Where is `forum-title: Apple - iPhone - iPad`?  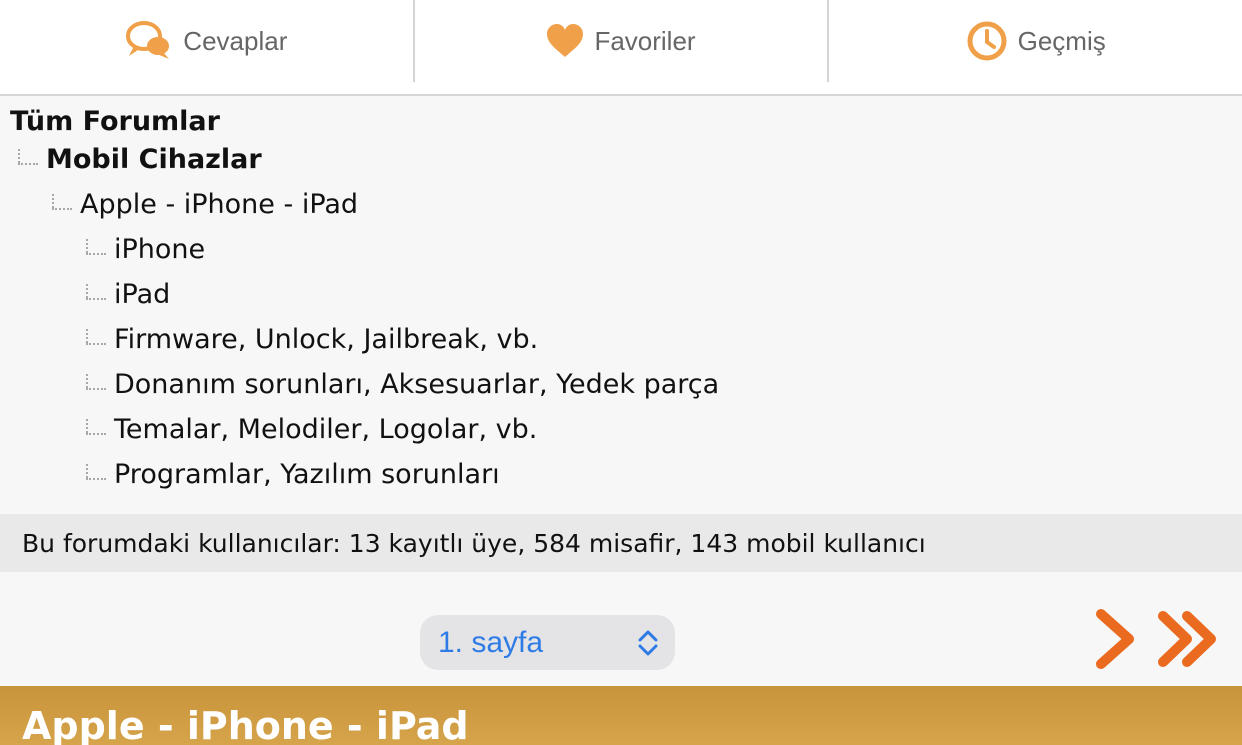
forum-title: Apple - iPhone - iPad is located at coordinates (245, 724).